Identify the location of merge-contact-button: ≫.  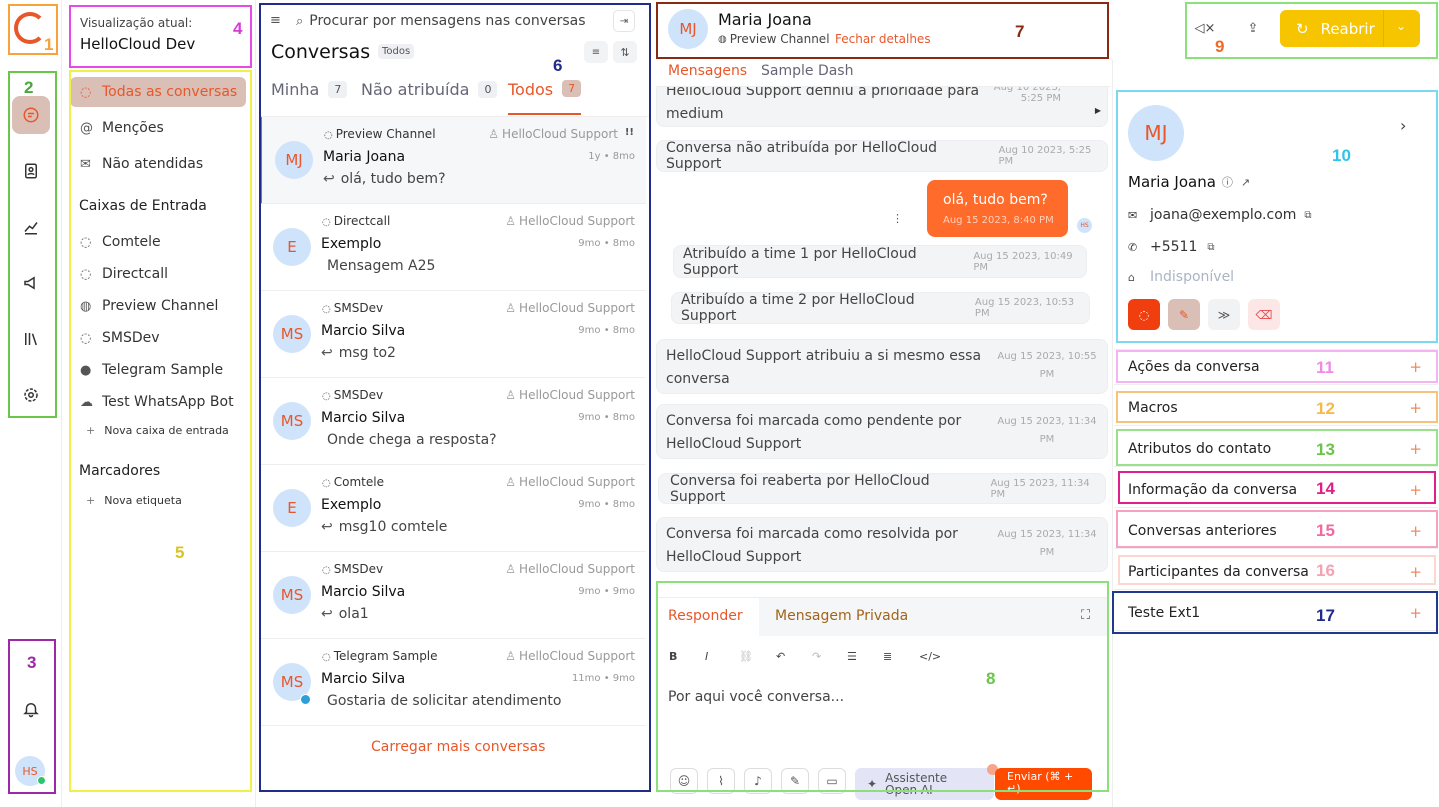
(1224, 314).